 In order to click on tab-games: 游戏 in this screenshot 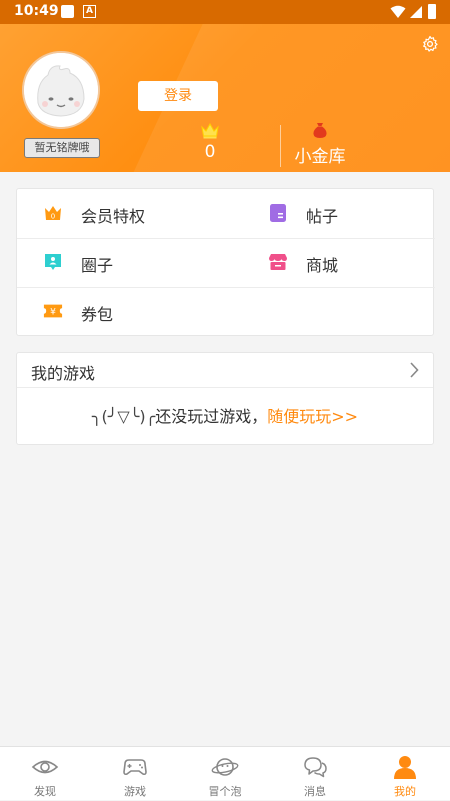, I will do `click(135, 774)`.